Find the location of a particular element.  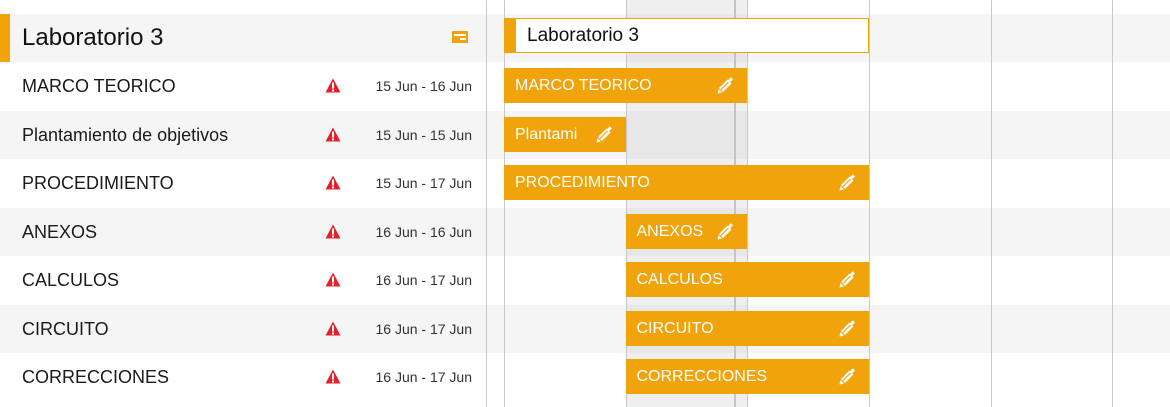

group-summary-bar: Laboratorio 3 is located at coordinates (686, 35).